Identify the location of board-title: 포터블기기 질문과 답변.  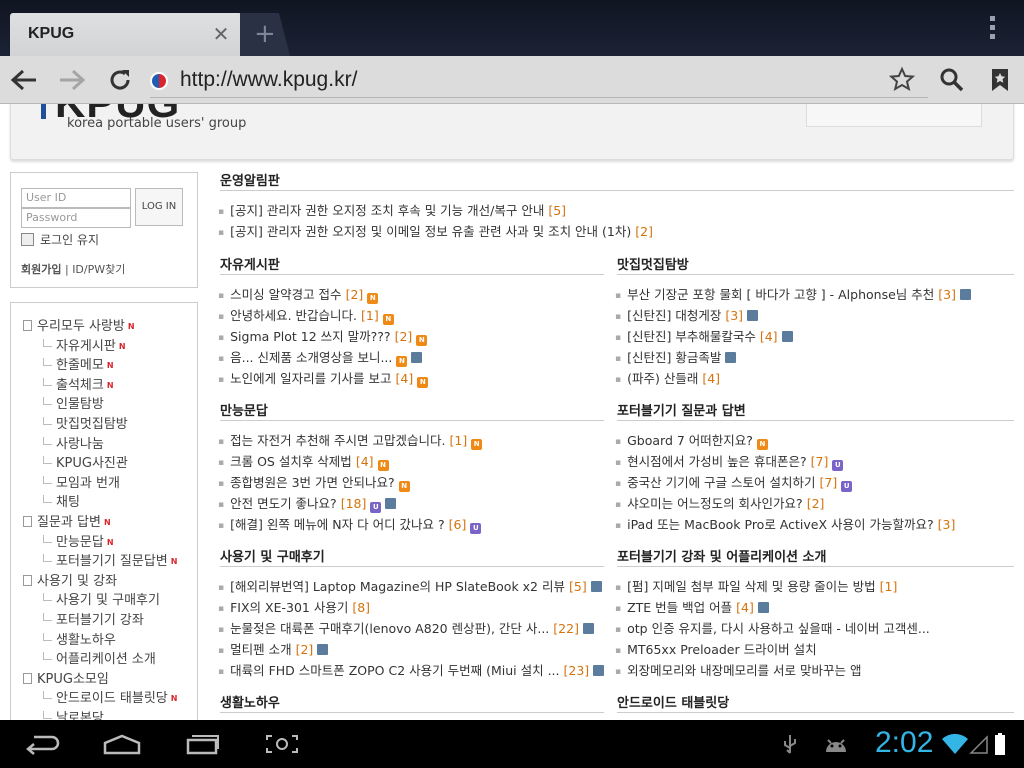
(681, 409).